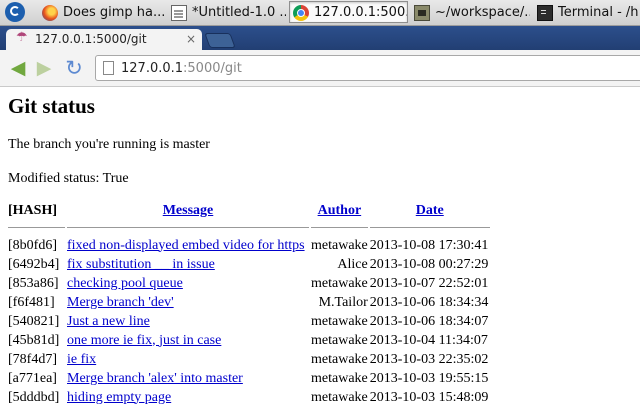  I want to click on url-text: 127.0.0.1:5000/git, so click(181, 68).